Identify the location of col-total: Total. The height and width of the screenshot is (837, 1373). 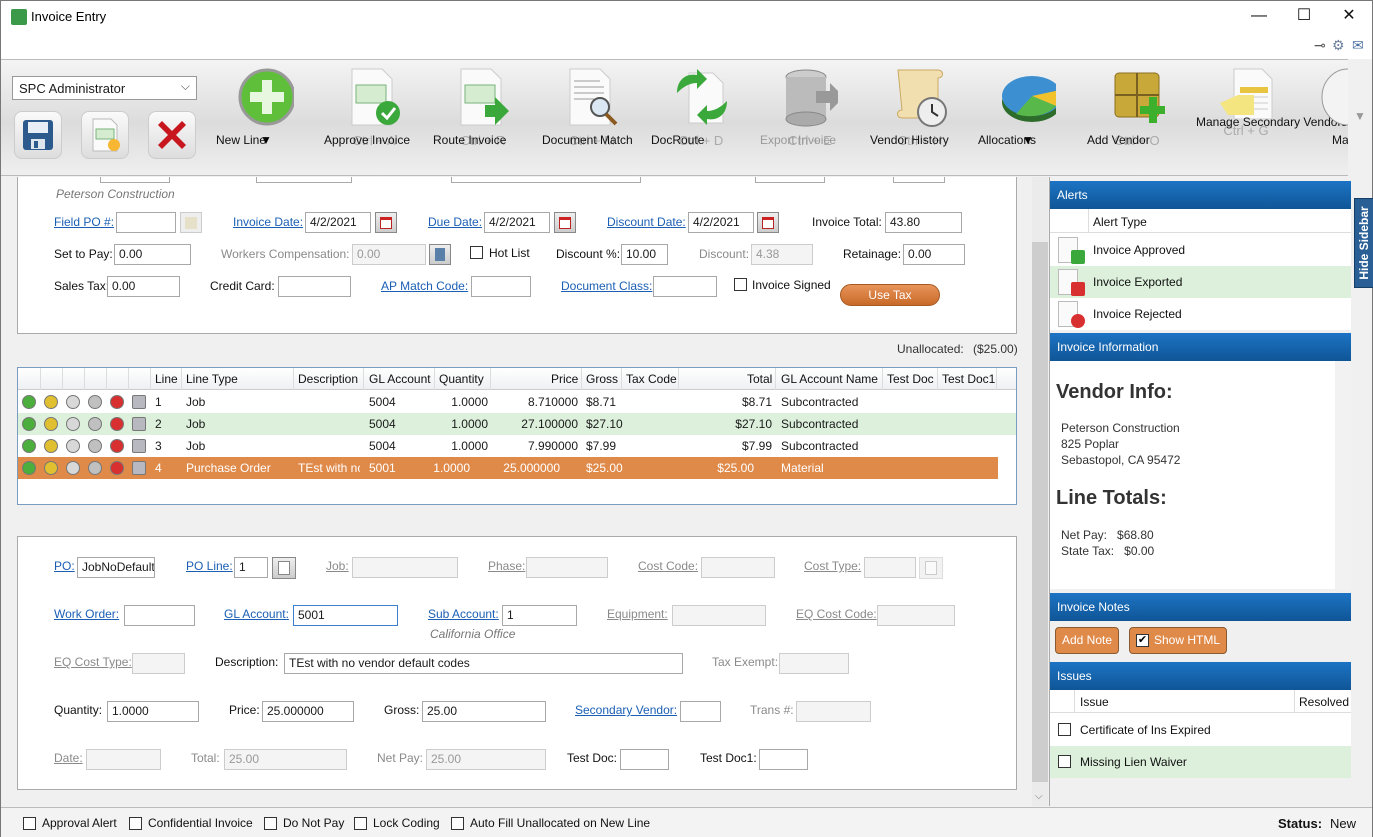
(759, 379).